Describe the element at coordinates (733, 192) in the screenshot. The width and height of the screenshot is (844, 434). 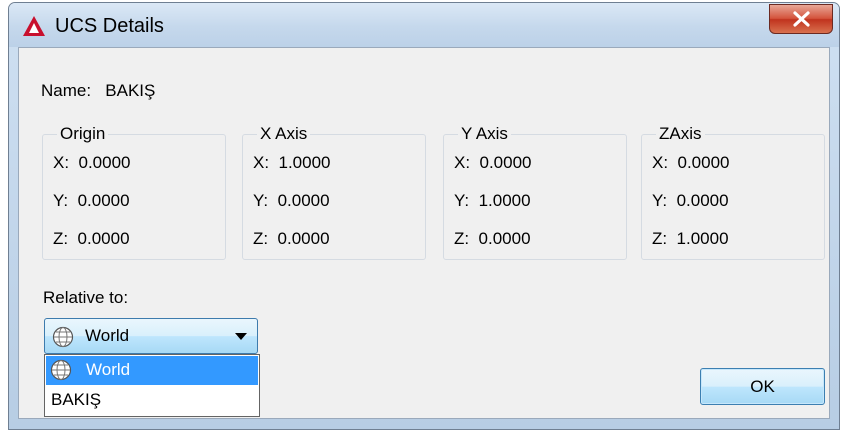
I see `z-axis-group: ZAxis X: 0.0000 Y: 0.0000 Z: 1.0000` at that location.